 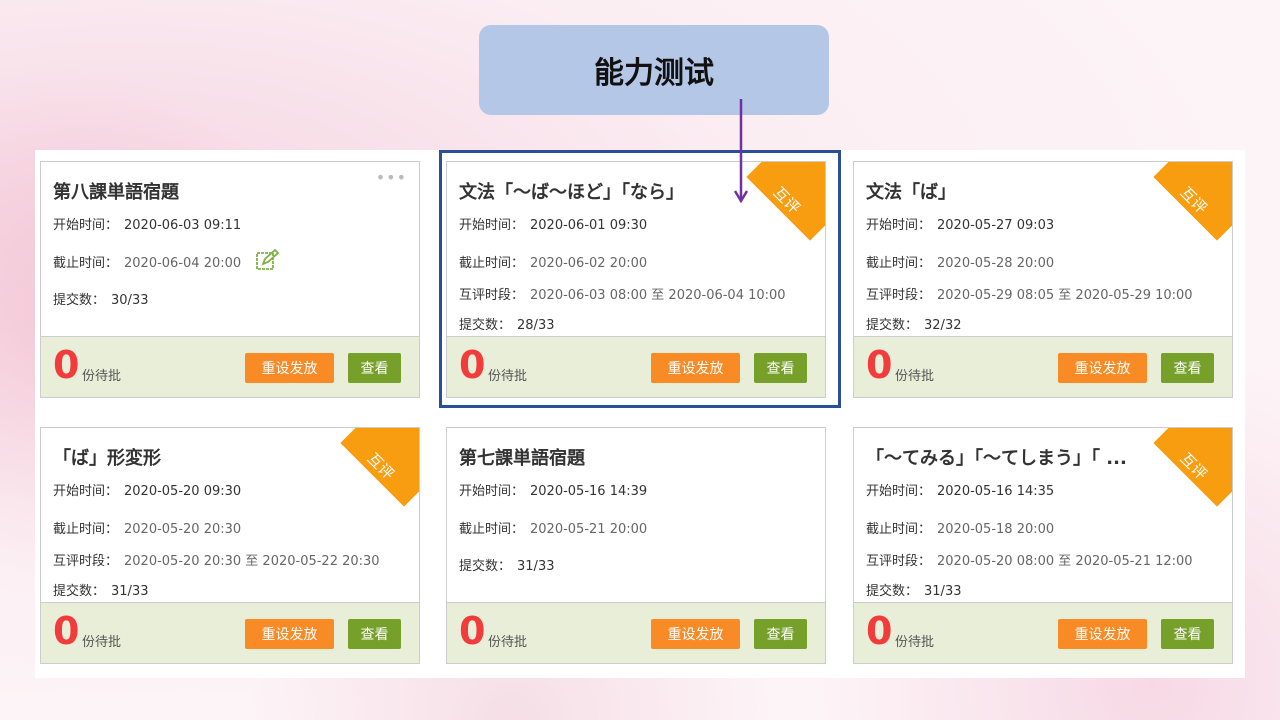 What do you see at coordinates (101, 300) in the screenshot?
I see `submission-count: 提交数： 30/33` at bounding box center [101, 300].